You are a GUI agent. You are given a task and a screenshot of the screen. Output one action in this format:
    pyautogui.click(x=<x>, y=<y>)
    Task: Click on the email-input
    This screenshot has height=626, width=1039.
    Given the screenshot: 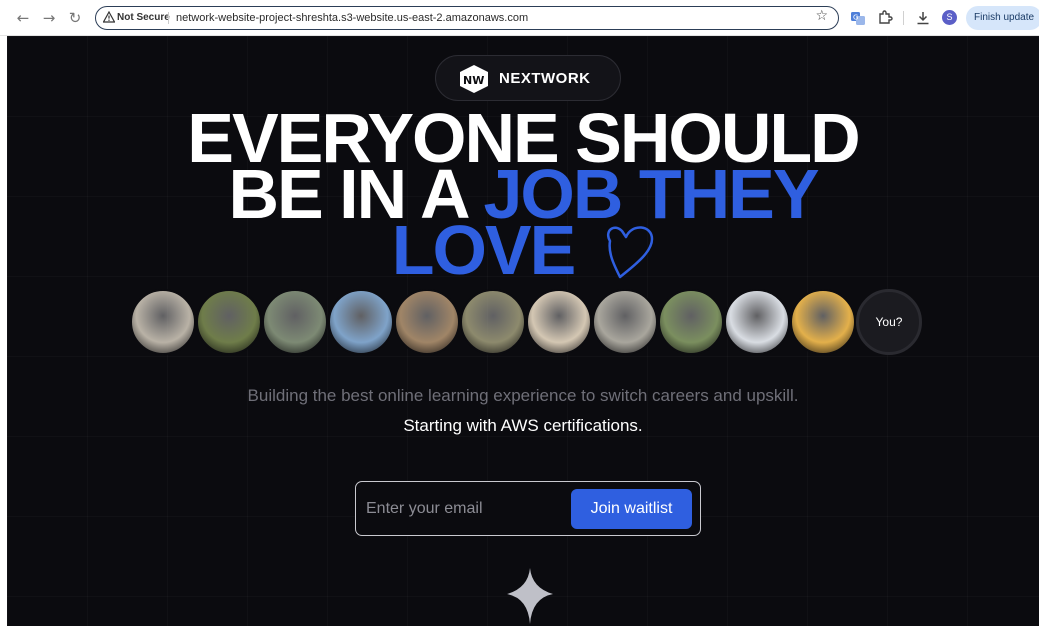 What is the action you would take?
    pyautogui.click(x=466, y=509)
    